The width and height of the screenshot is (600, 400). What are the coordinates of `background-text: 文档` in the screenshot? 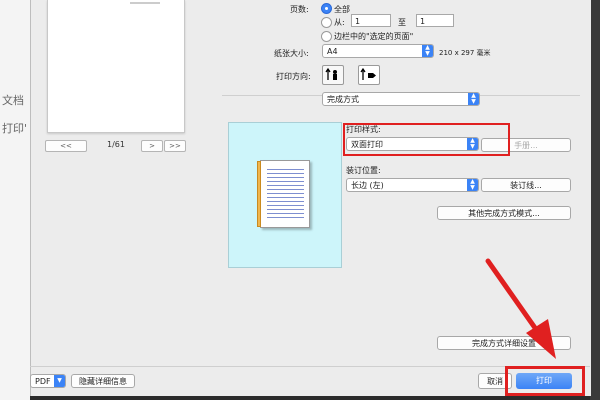 It's located at (13, 100).